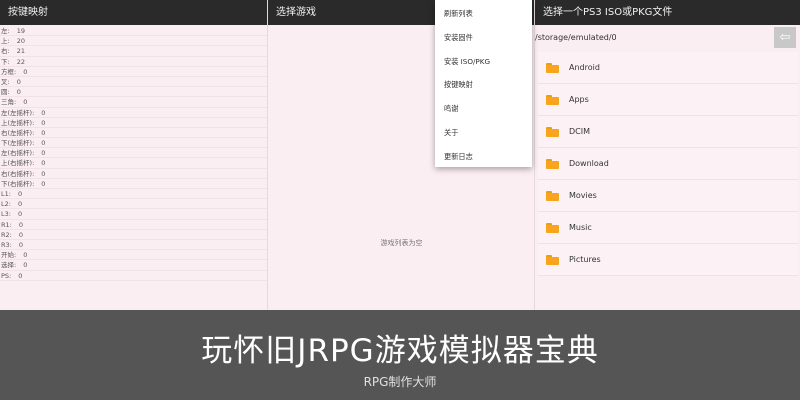 This screenshot has width=800, height=400. I want to click on key-mapping-row: L3: 0, so click(133, 214).